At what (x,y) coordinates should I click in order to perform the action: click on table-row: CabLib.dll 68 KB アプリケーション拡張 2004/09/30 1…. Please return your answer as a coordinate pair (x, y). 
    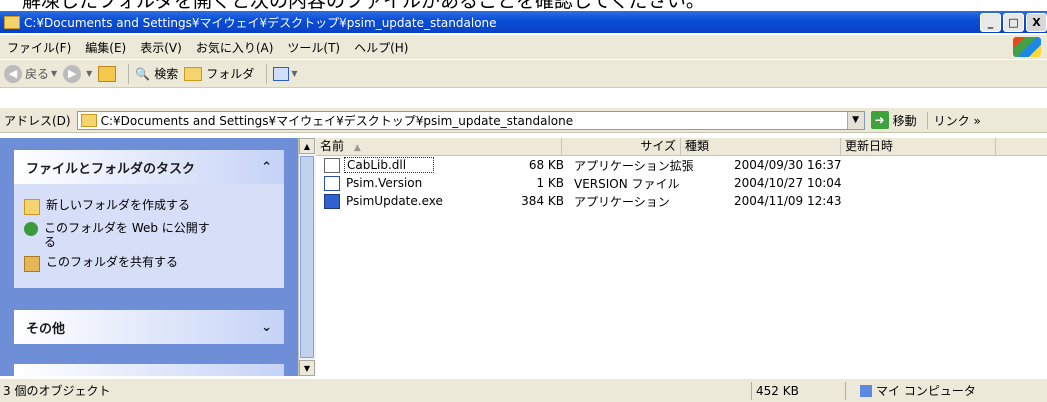
    Looking at the image, I should click on (681, 165).